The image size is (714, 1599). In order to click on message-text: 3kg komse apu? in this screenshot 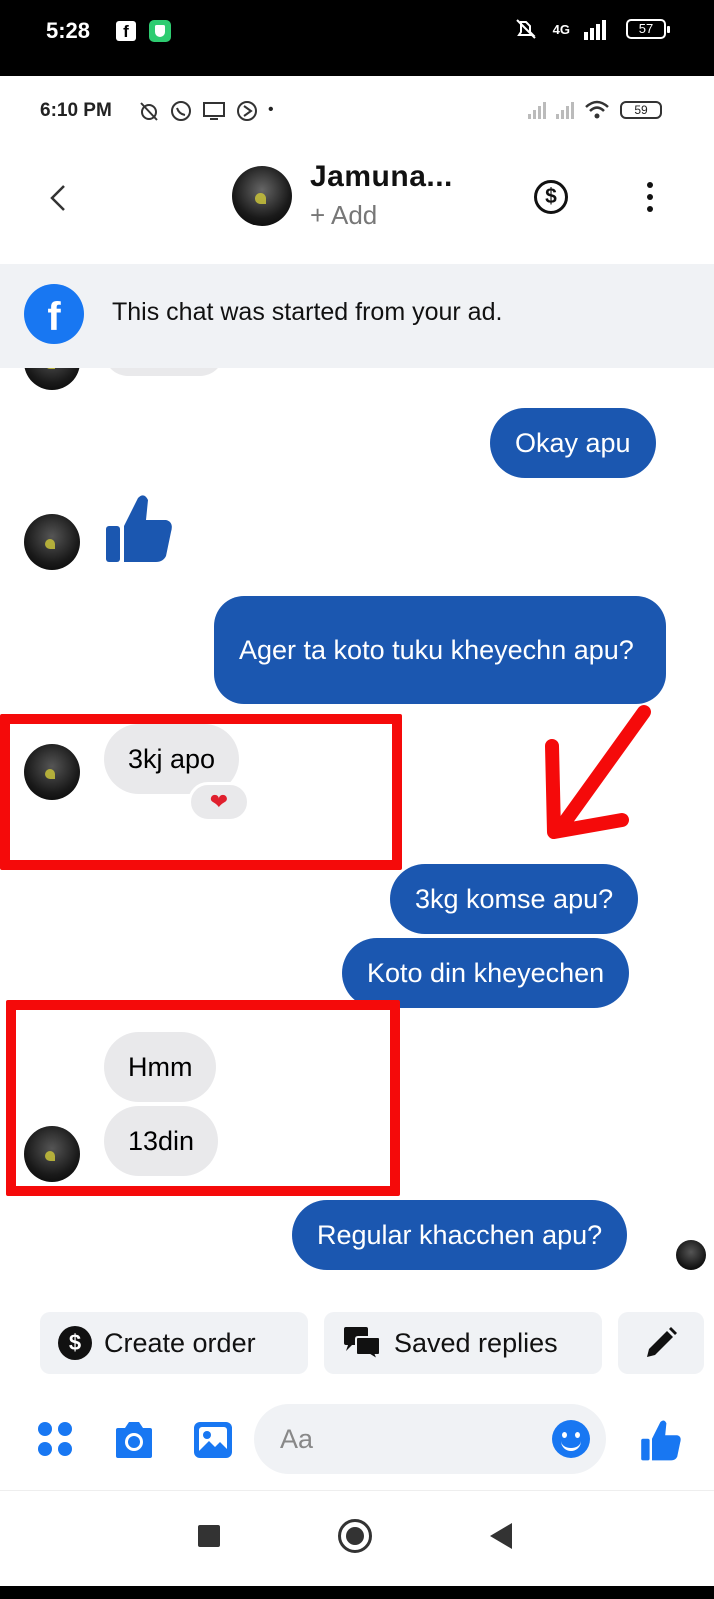, I will do `click(514, 899)`.